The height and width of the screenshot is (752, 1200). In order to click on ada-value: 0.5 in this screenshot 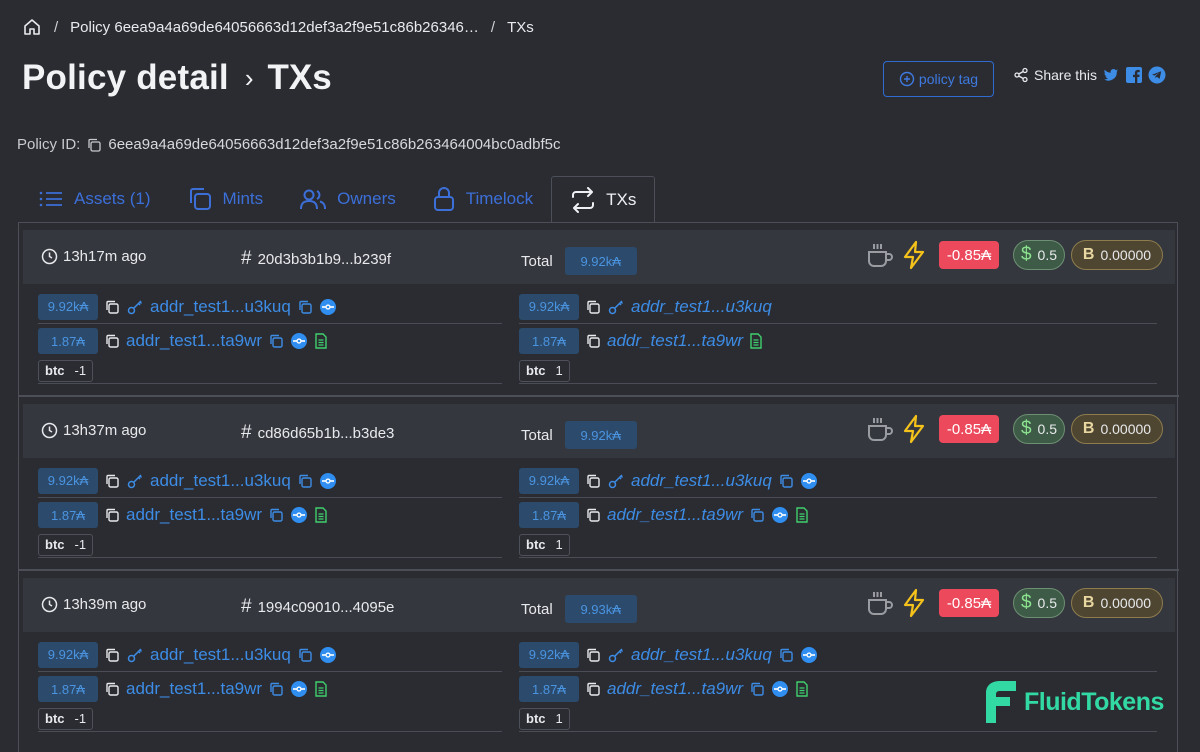, I will do `click(1047, 255)`.